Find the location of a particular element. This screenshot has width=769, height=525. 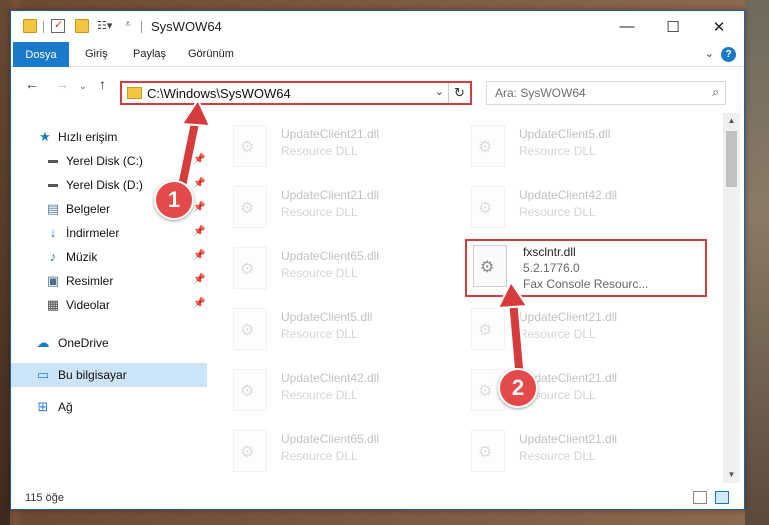

scroll-down-arrow-icon: ▼ is located at coordinates (731, 475).